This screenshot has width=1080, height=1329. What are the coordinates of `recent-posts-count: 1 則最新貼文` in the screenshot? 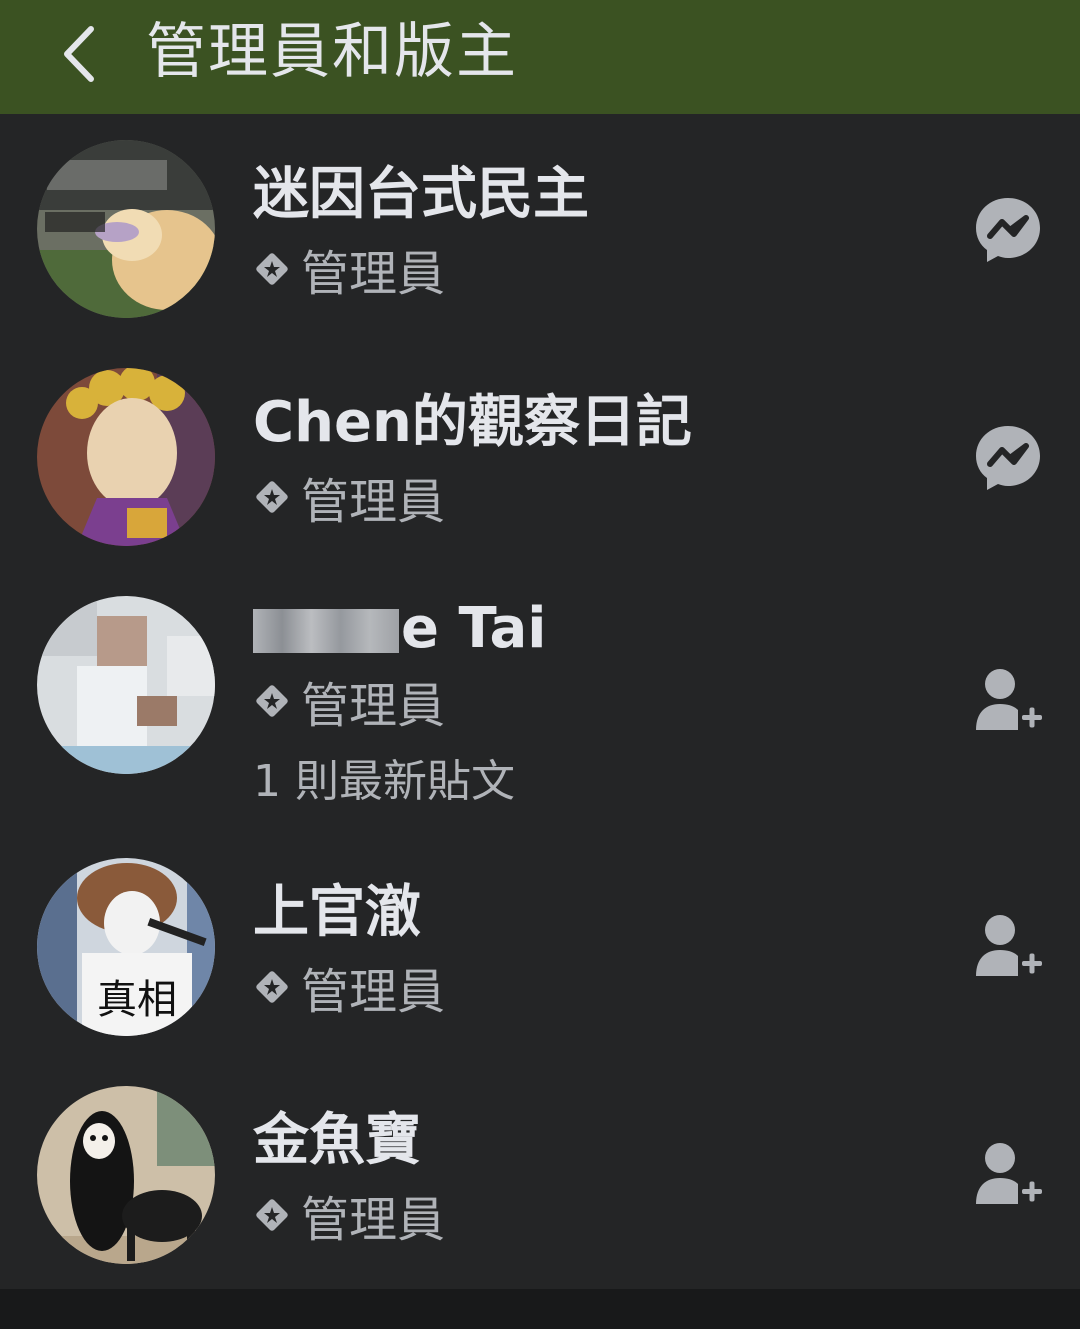 It's located at (384, 782).